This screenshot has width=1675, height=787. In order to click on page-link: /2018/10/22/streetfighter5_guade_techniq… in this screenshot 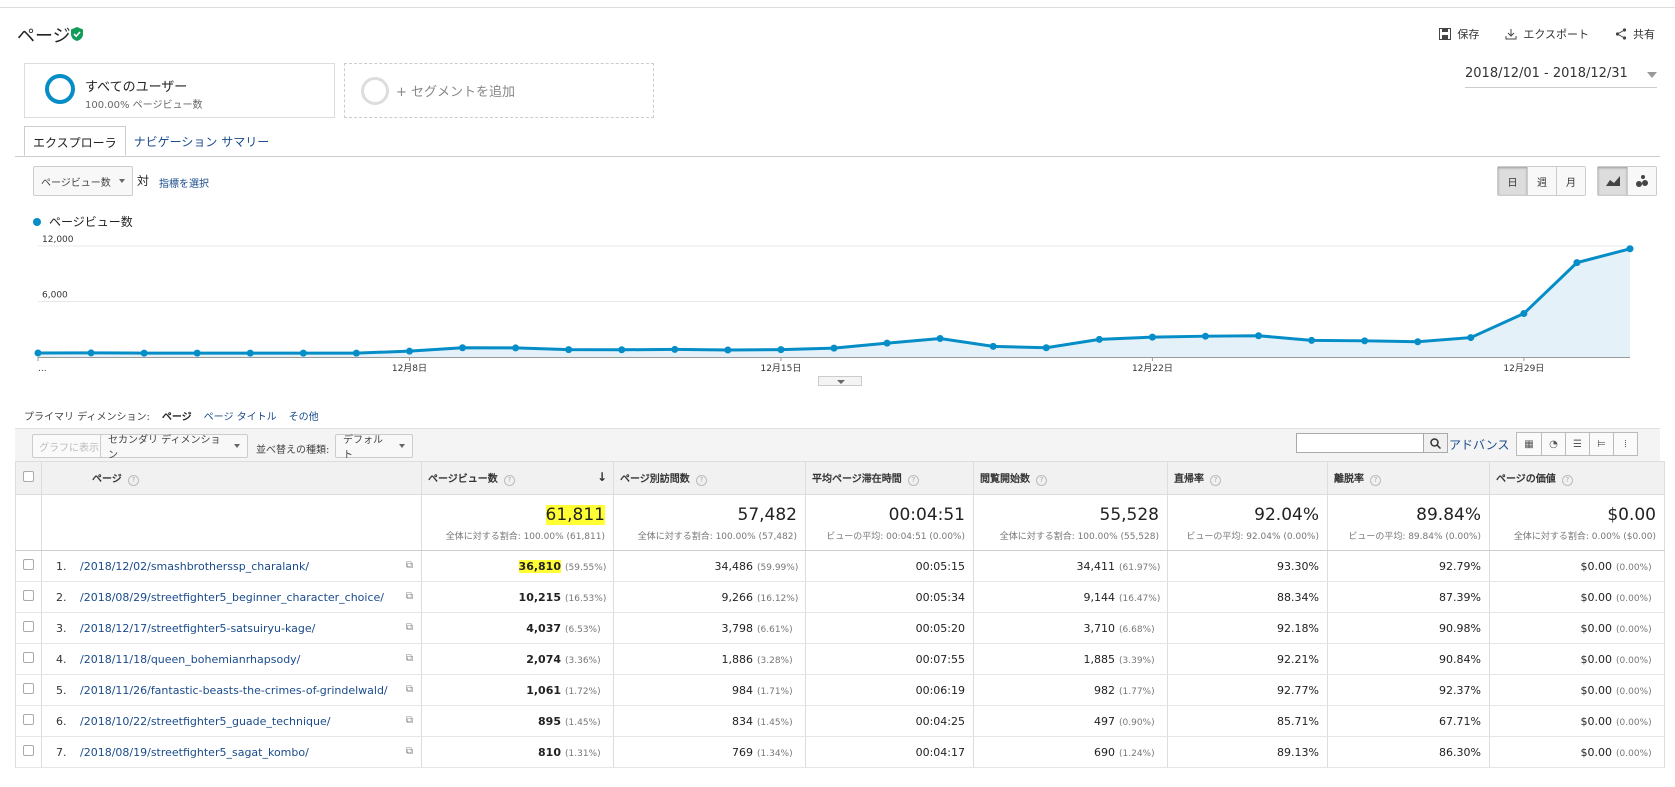, I will do `click(205, 721)`.